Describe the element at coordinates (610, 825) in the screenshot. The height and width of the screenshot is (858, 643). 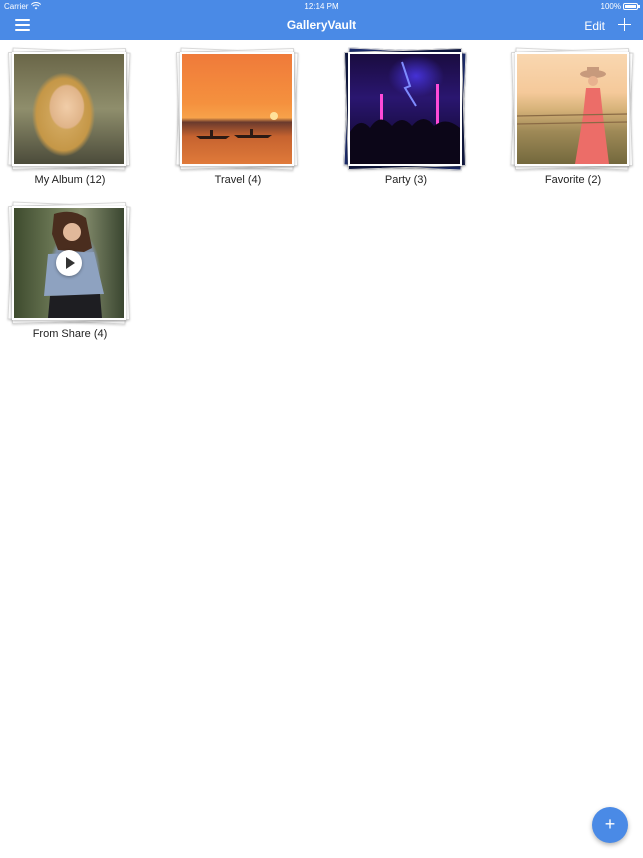
I see `add-floating-button: +` at that location.